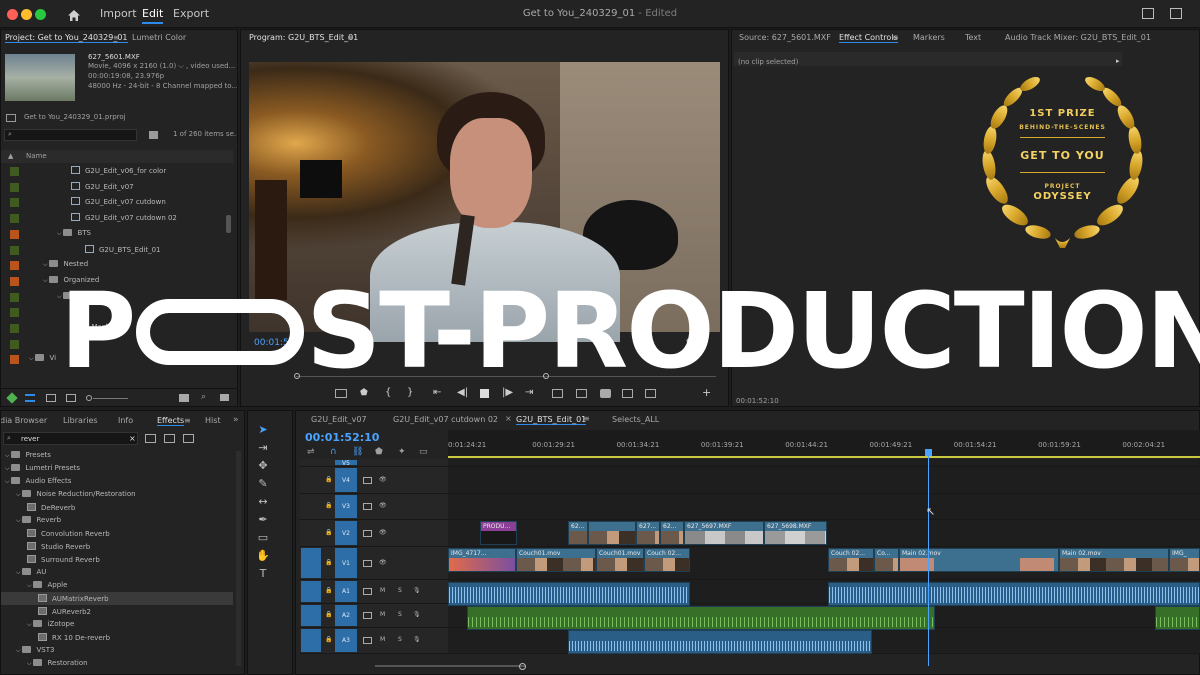 The height and width of the screenshot is (675, 1200). I want to click on effect-folder: ⌵ Restoration, so click(117, 663).